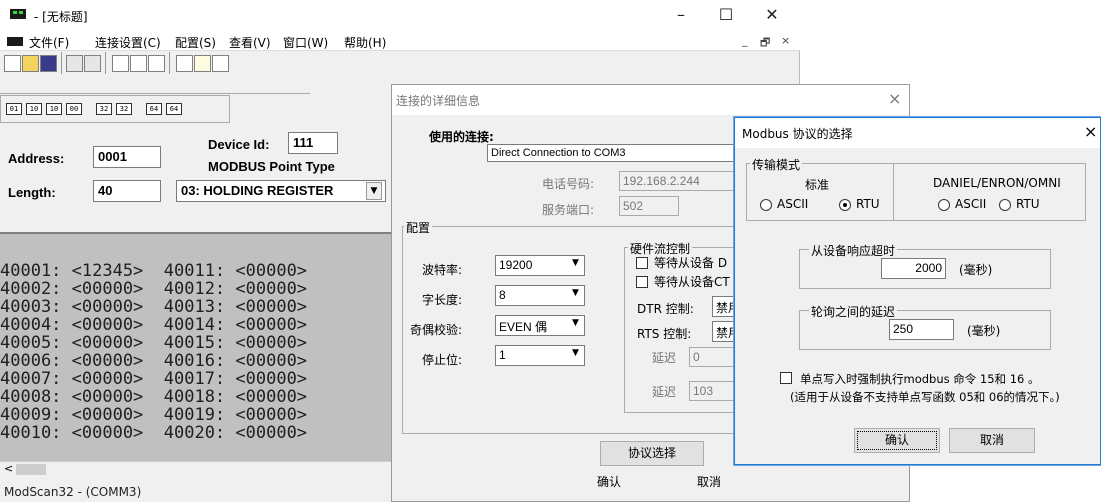 Image resolution: width=1101 pixels, height=502 pixels. I want to click on daniel-rtu-label: RTU, so click(1028, 204).